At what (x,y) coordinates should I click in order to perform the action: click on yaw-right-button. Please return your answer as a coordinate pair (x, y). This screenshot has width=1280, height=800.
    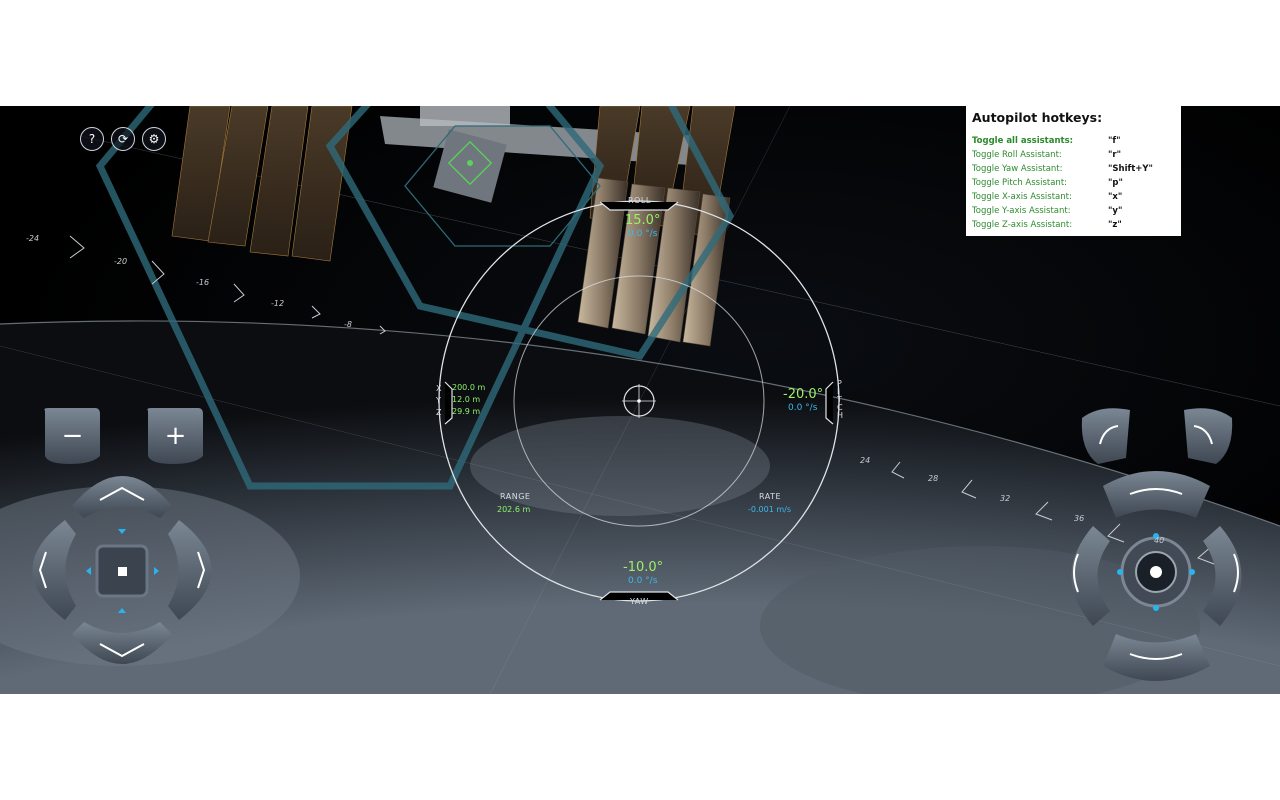
    Looking at the image, I should click on (1230, 576).